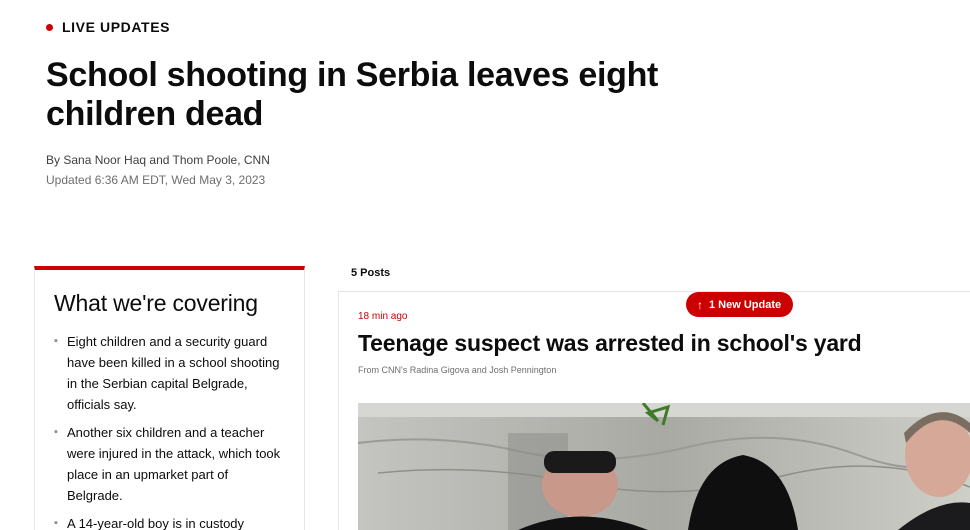 This screenshot has width=970, height=530. What do you see at coordinates (156, 180) in the screenshot?
I see `article-timestamp: Updated 6:36 AM EDT, Wed May 3, 2023` at bounding box center [156, 180].